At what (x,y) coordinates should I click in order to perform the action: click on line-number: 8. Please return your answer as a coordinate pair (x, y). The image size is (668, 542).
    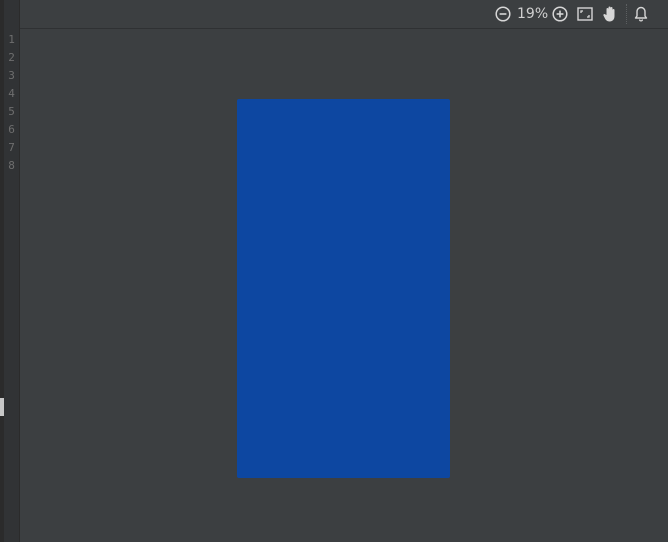
    Looking at the image, I should click on (11, 165).